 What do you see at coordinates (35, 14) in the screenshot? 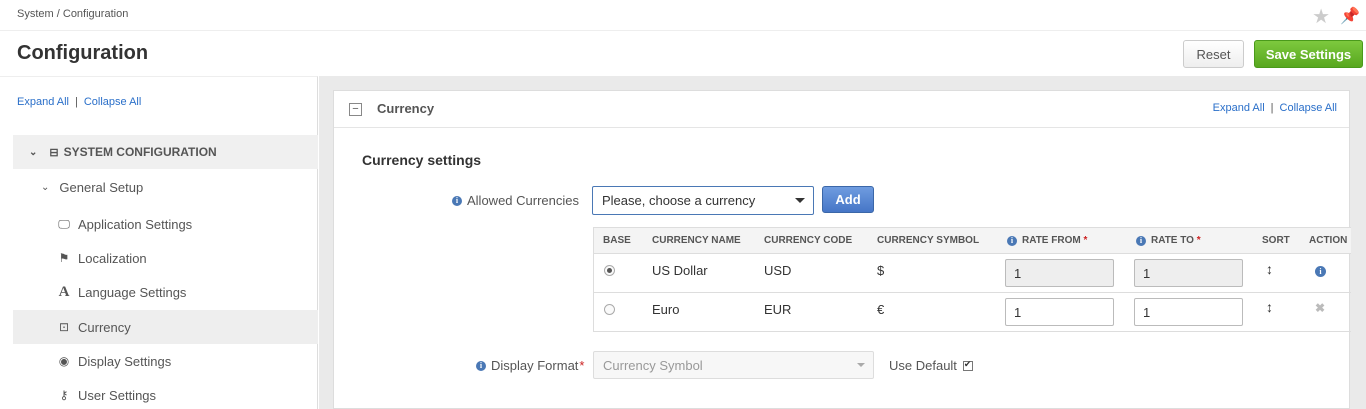
I see `breadcrumb-system: System` at bounding box center [35, 14].